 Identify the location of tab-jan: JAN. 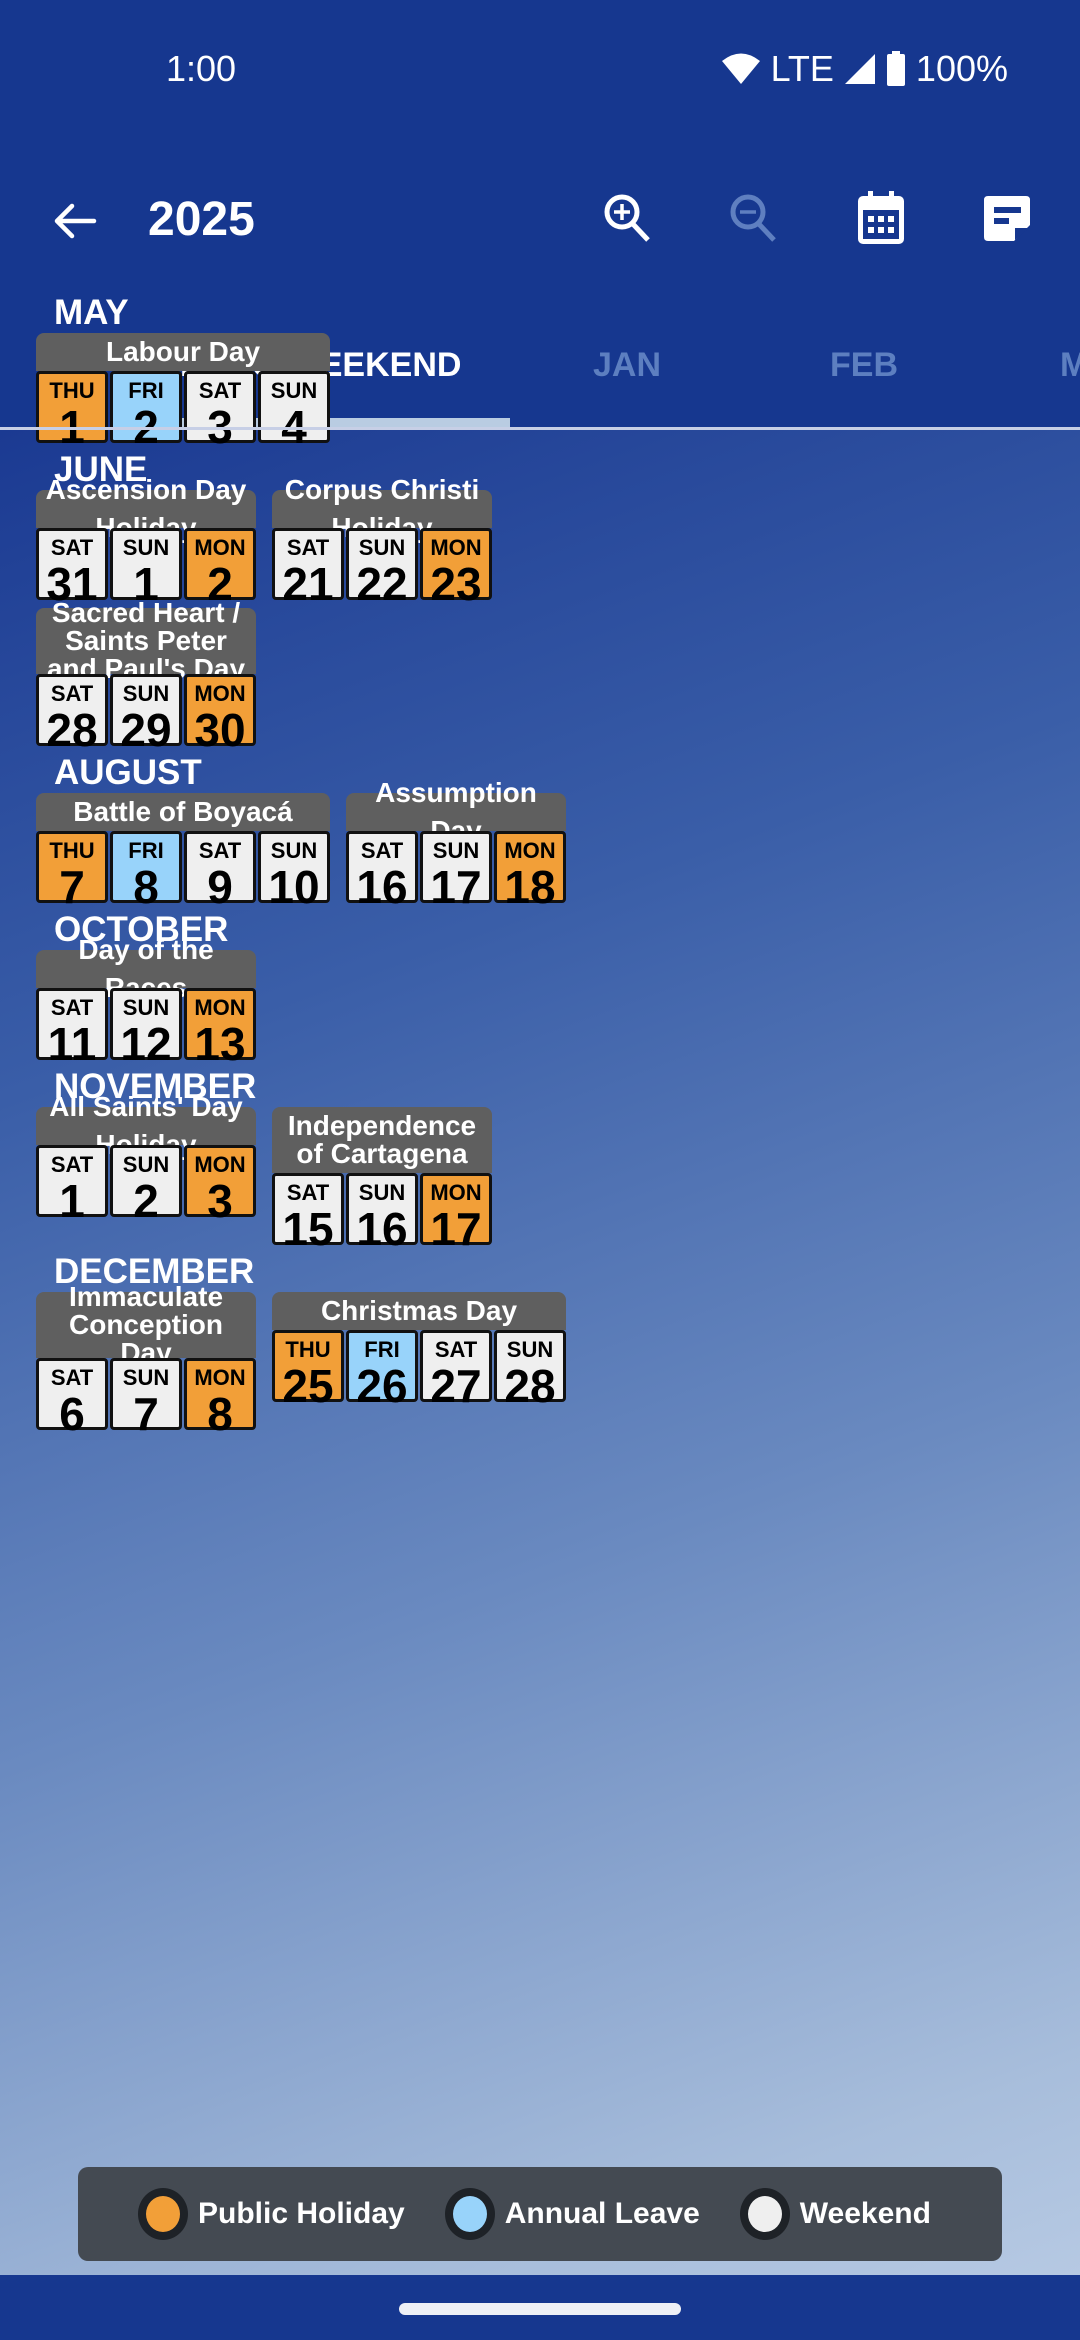
(627, 365).